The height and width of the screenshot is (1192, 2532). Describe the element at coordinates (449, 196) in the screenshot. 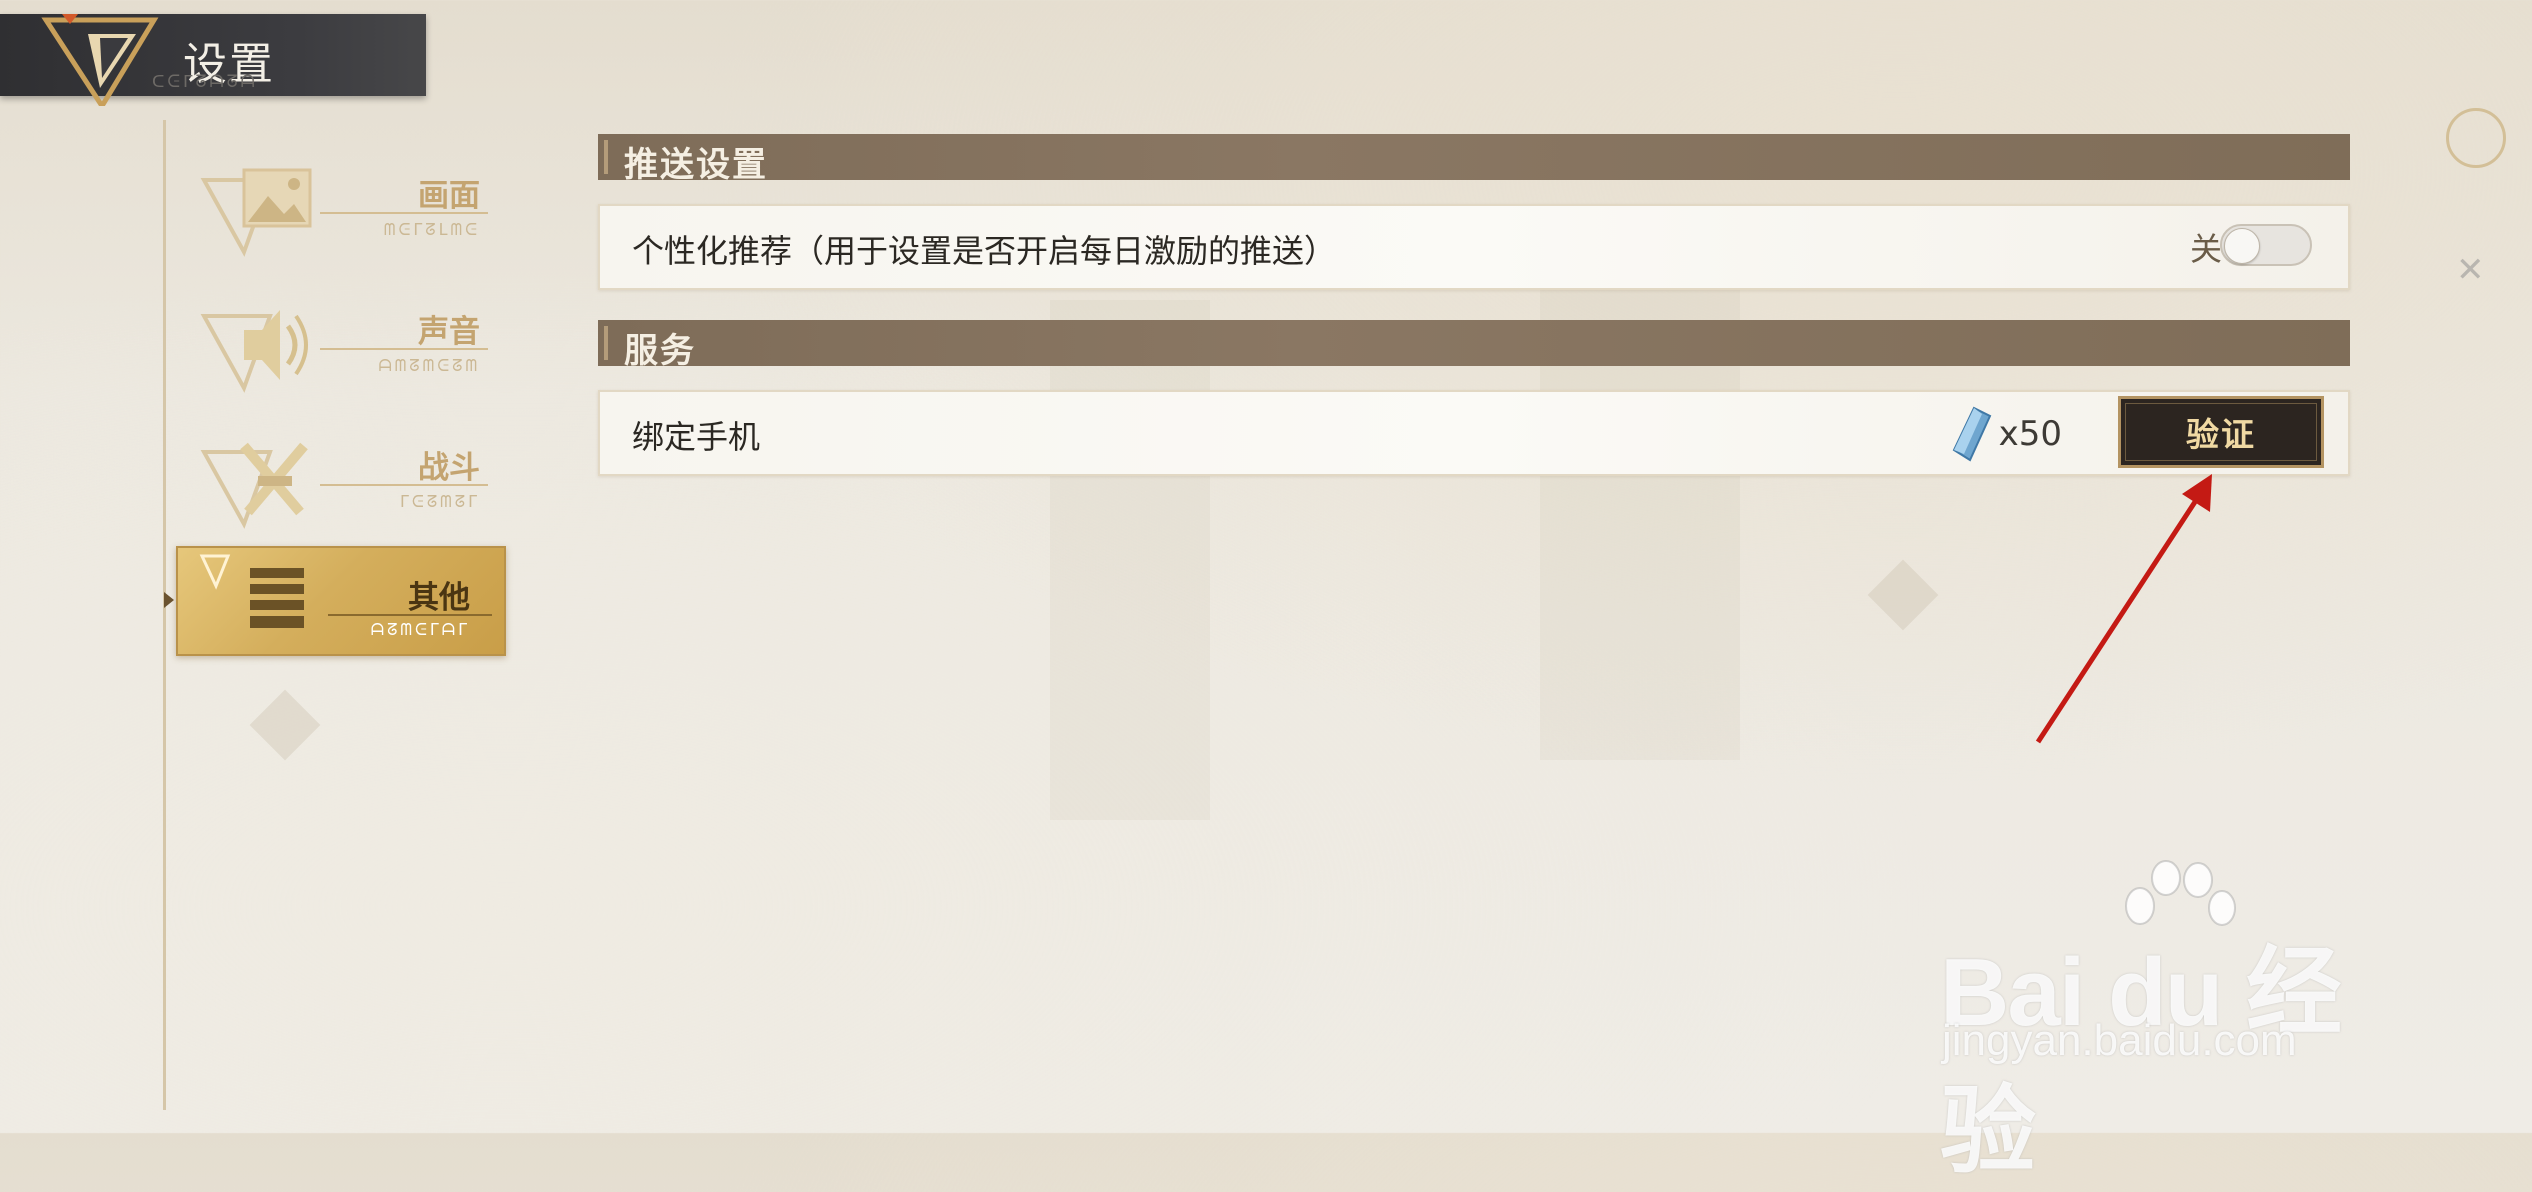

I see `sidebar-item-label: 画面` at that location.